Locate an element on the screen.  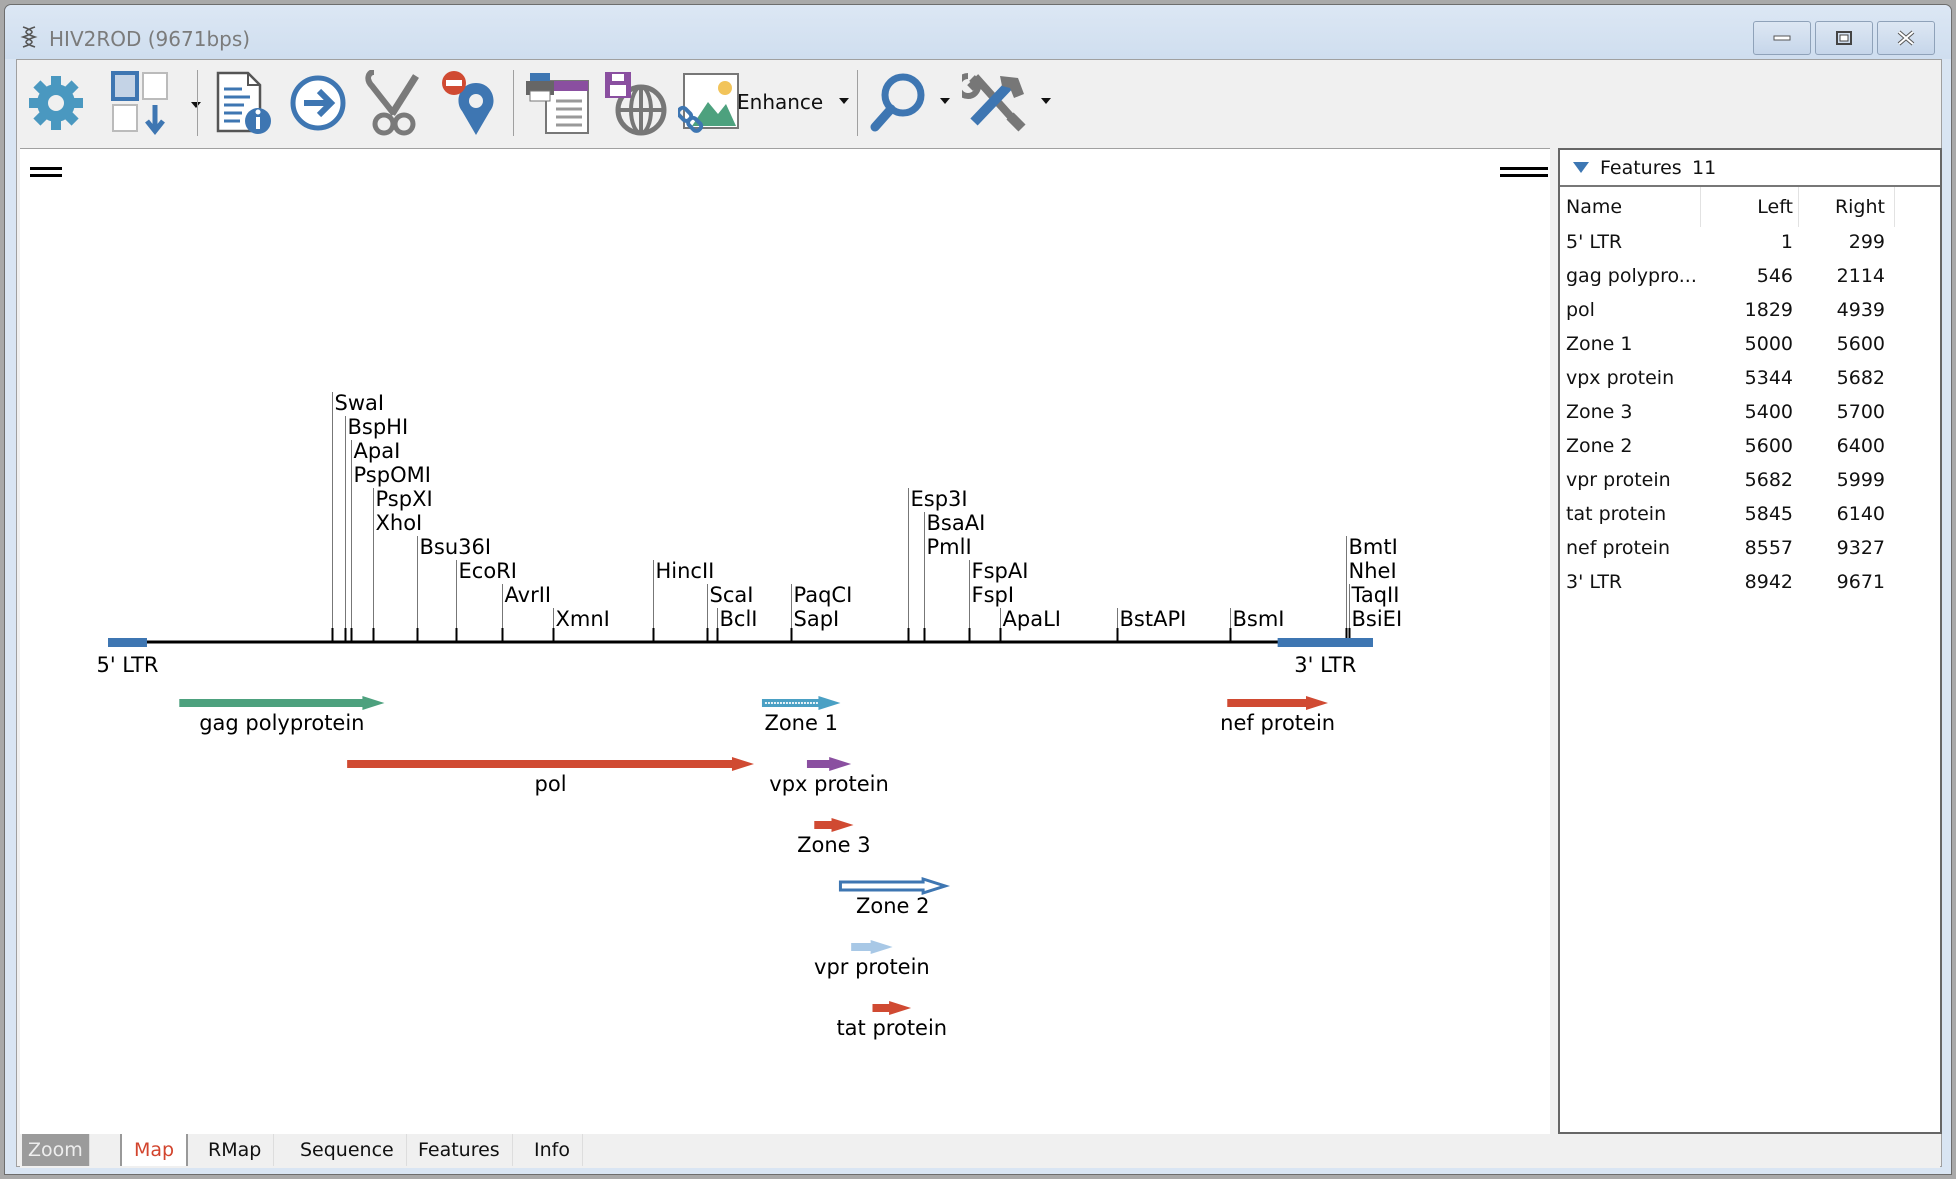
maximize-button is located at coordinates (1844, 38).